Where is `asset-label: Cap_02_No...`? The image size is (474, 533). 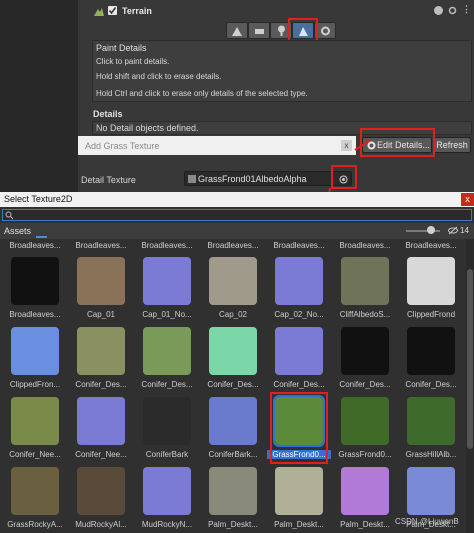 asset-label: Cap_02_No... is located at coordinates (299, 314).